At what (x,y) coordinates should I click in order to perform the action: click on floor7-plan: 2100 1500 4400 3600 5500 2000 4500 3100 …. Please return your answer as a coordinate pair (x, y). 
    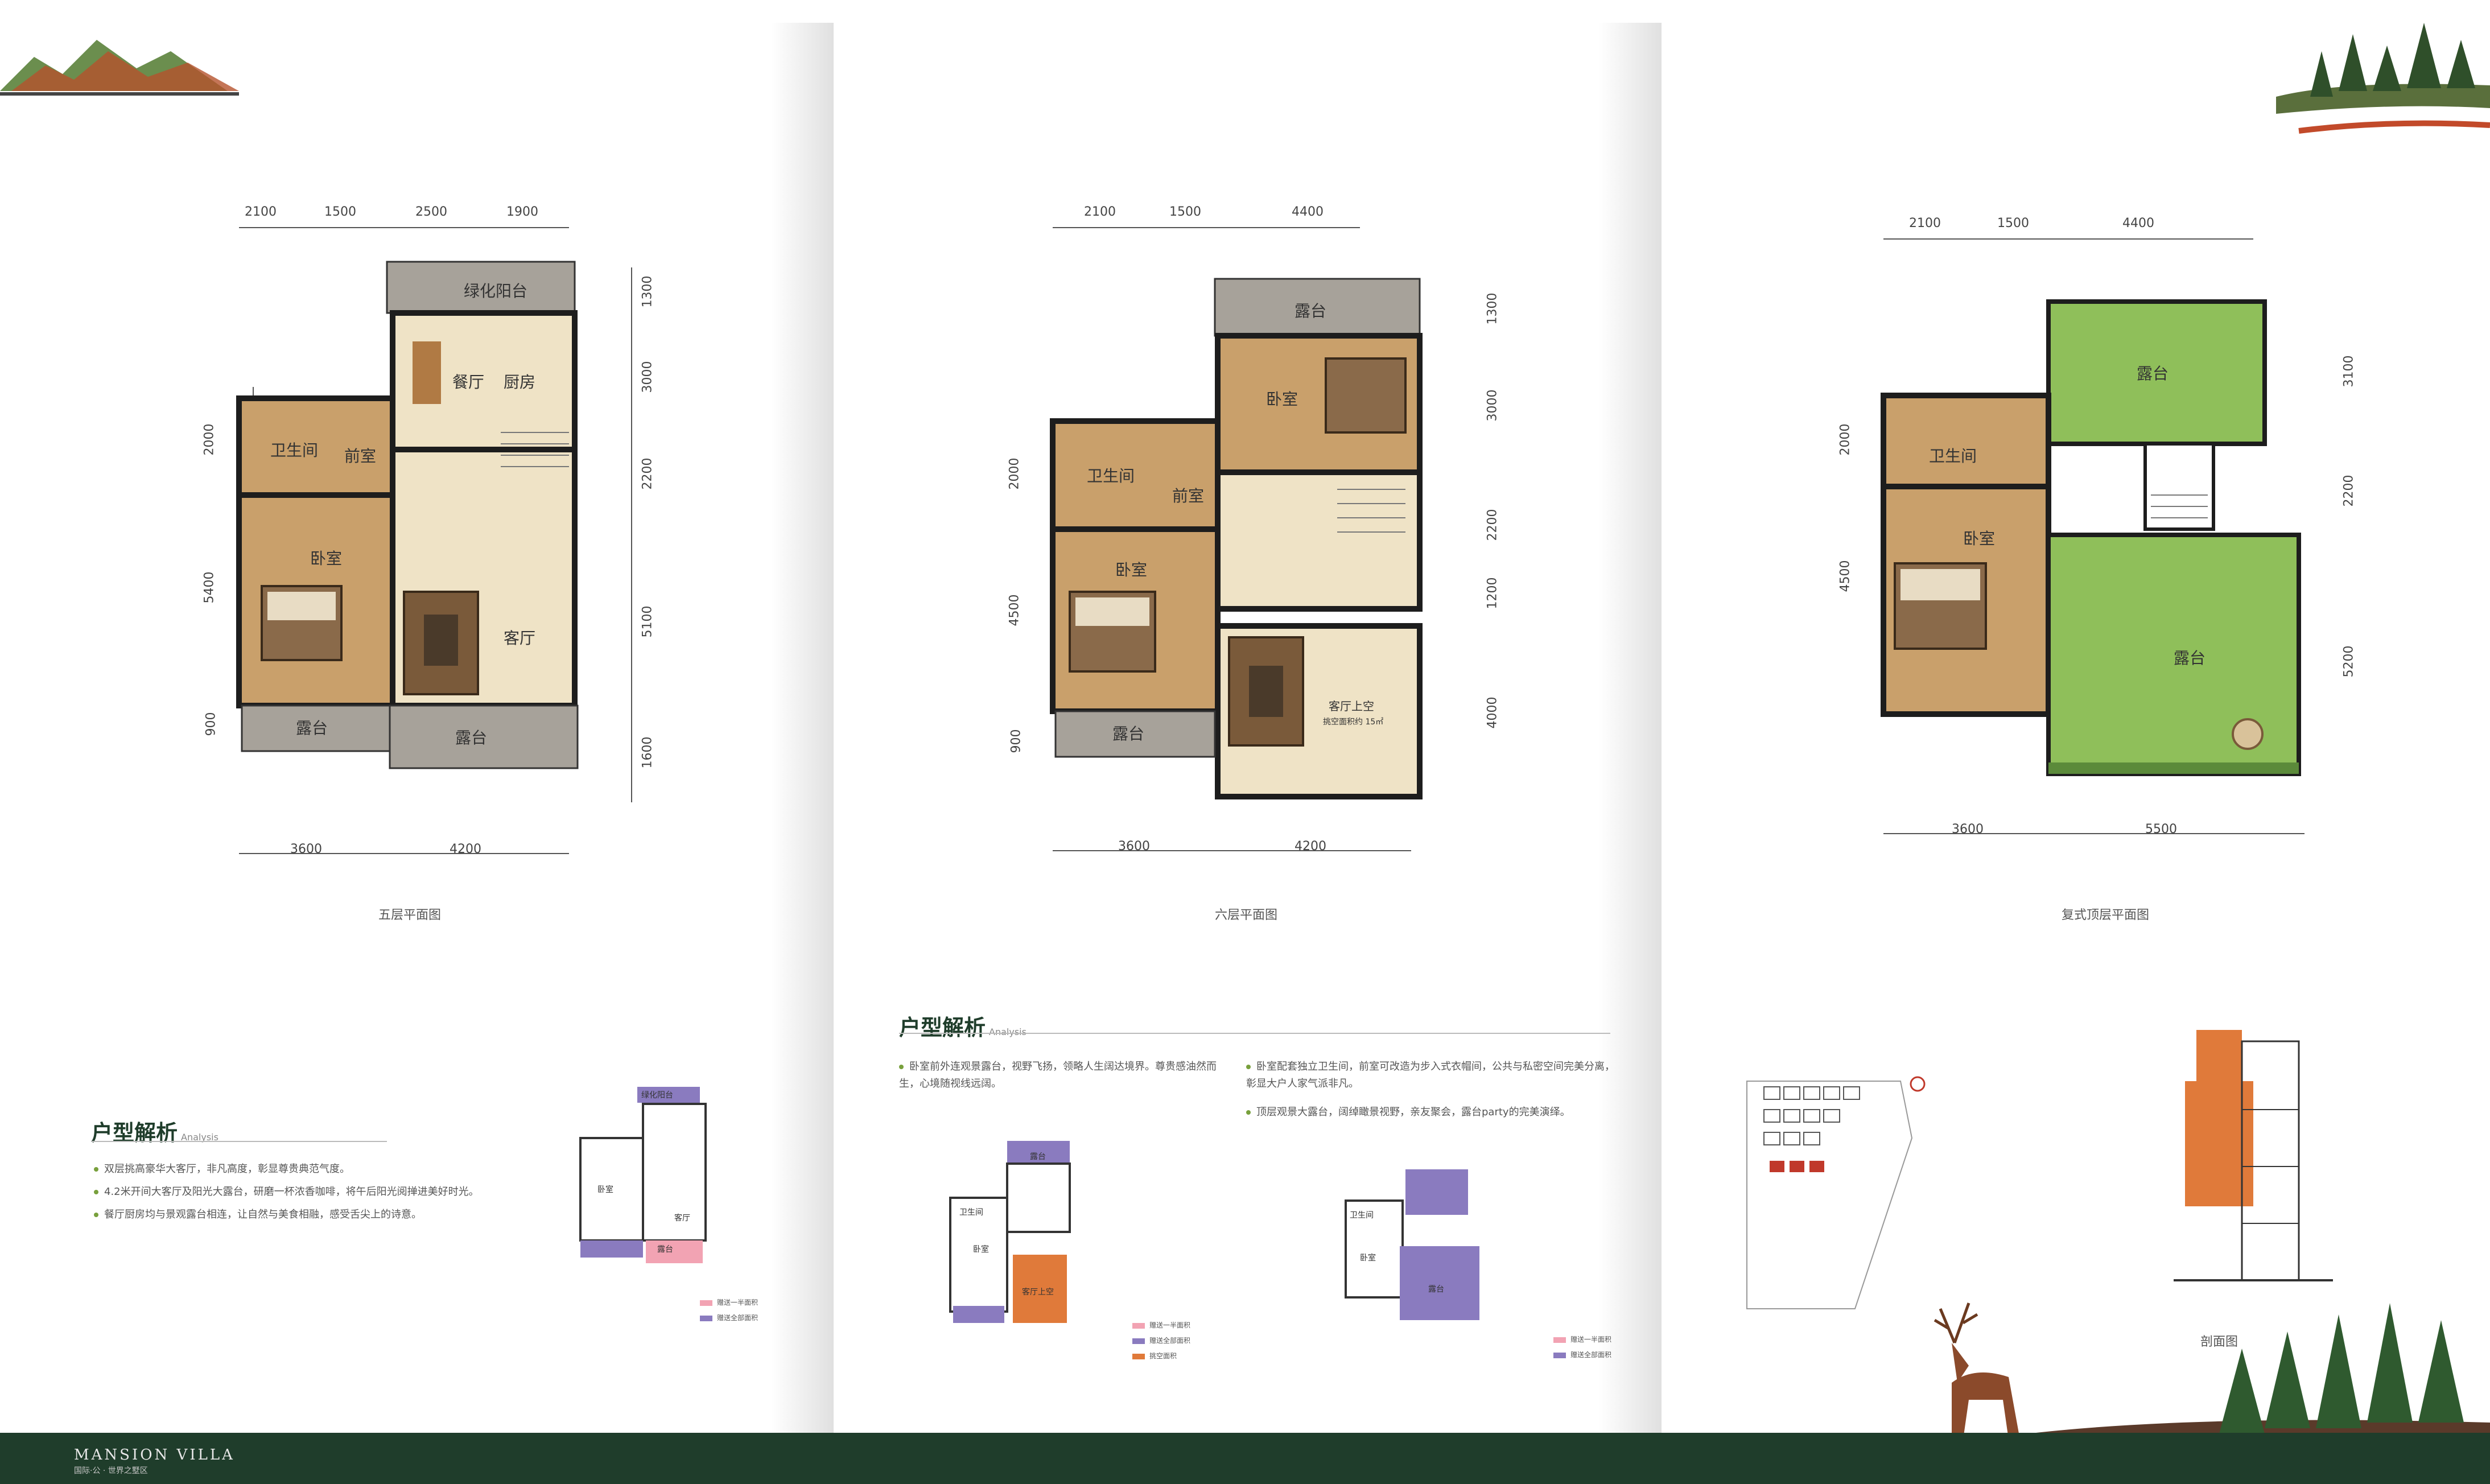
    Looking at the image, I should click on (2097, 543).